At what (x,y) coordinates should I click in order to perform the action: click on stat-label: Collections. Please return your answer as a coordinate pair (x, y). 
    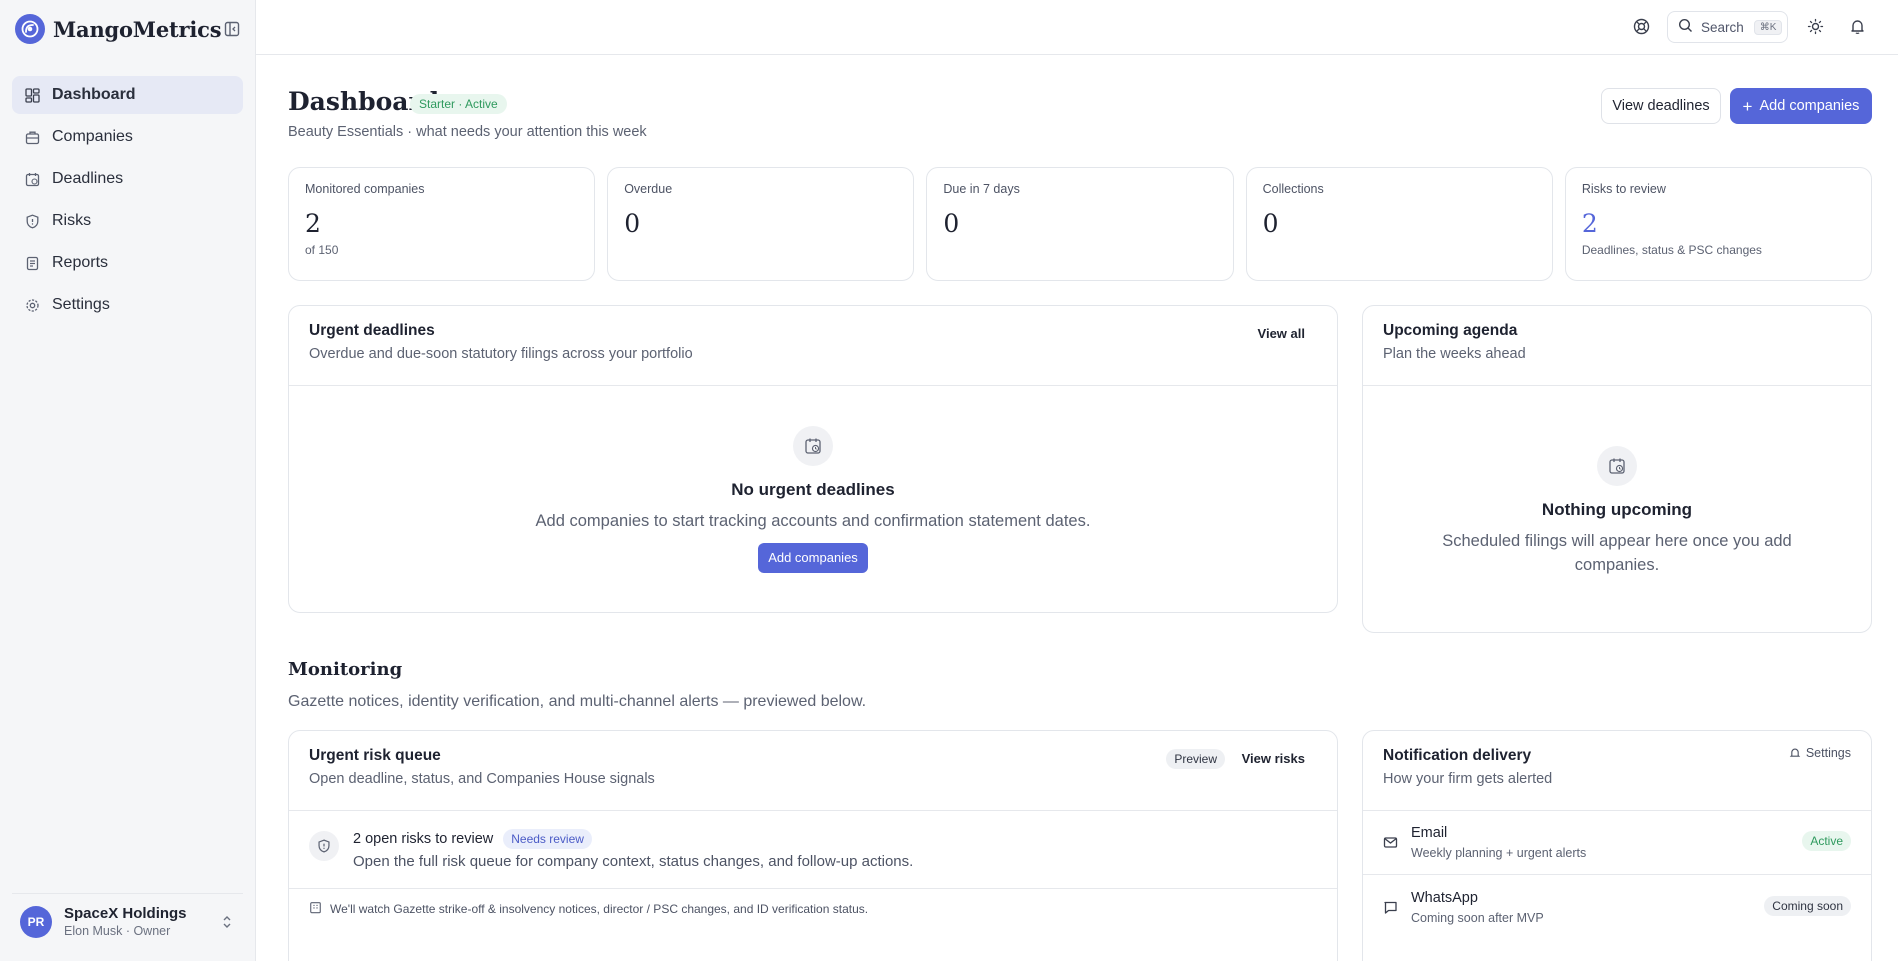
    Looking at the image, I should click on (1293, 189).